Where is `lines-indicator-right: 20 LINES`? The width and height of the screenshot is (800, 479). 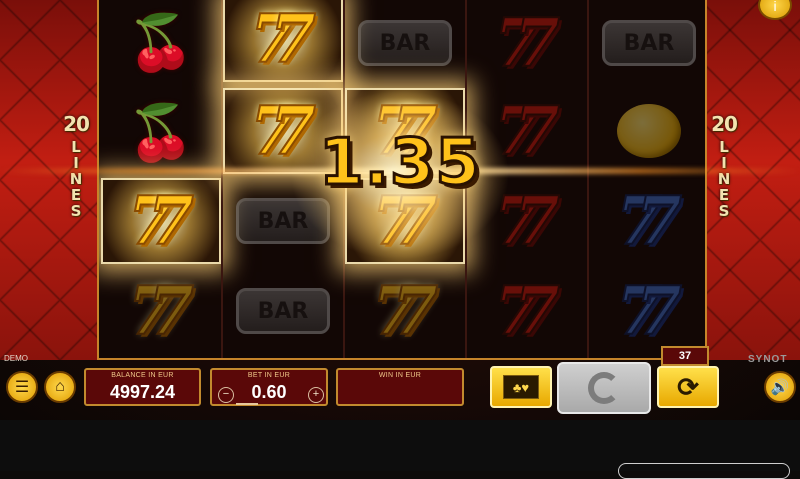
lines-indicator-right: 20 LINES is located at coordinates (724, 165).